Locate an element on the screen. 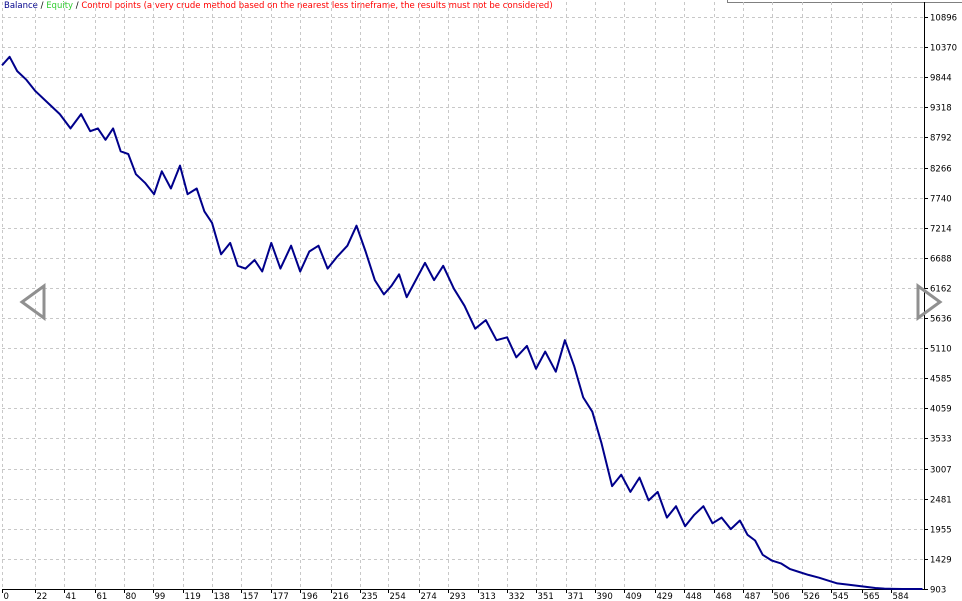 The image size is (962, 601). y-tick-label: 9318 is located at coordinates (941, 109).